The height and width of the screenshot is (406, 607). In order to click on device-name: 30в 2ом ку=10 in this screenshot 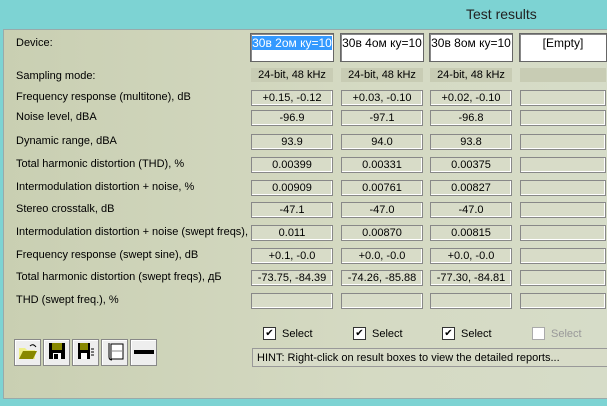, I will do `click(292, 43)`.